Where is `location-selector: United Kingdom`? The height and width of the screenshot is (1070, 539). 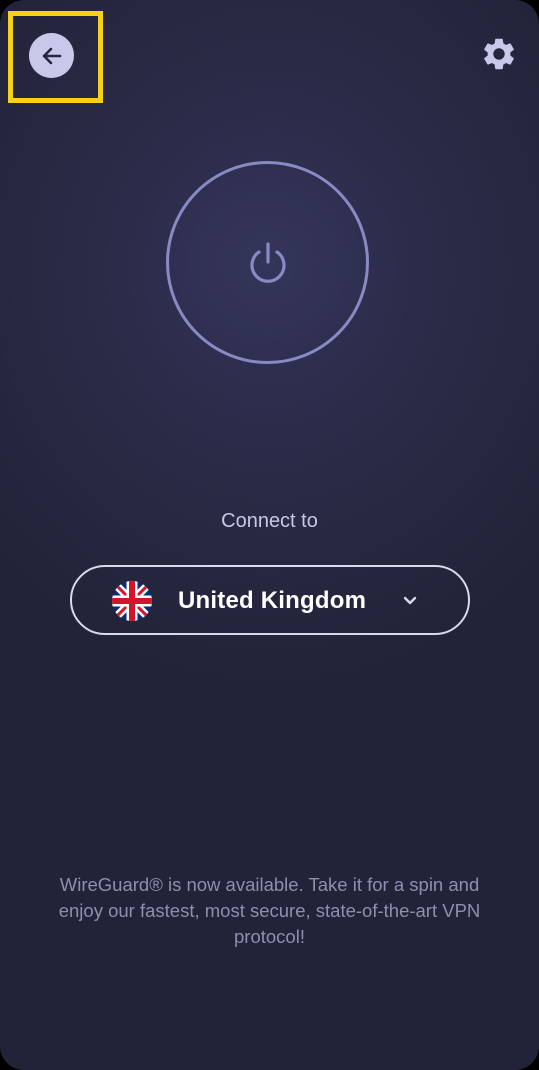 location-selector: United Kingdom is located at coordinates (270, 600).